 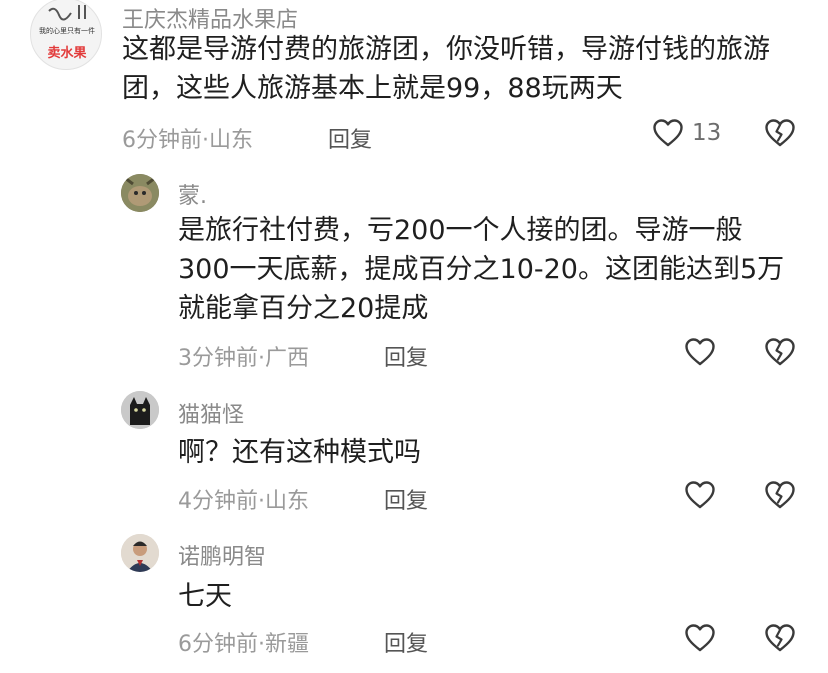 I want to click on comment-location: 新疆, so click(x=287, y=644).